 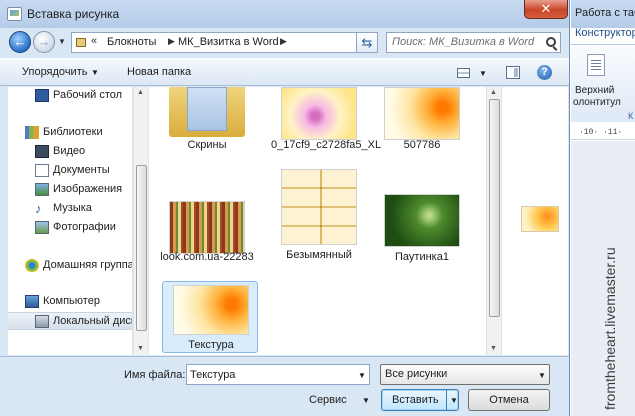 What do you see at coordinates (551, 42) in the screenshot?
I see `search-icon` at bounding box center [551, 42].